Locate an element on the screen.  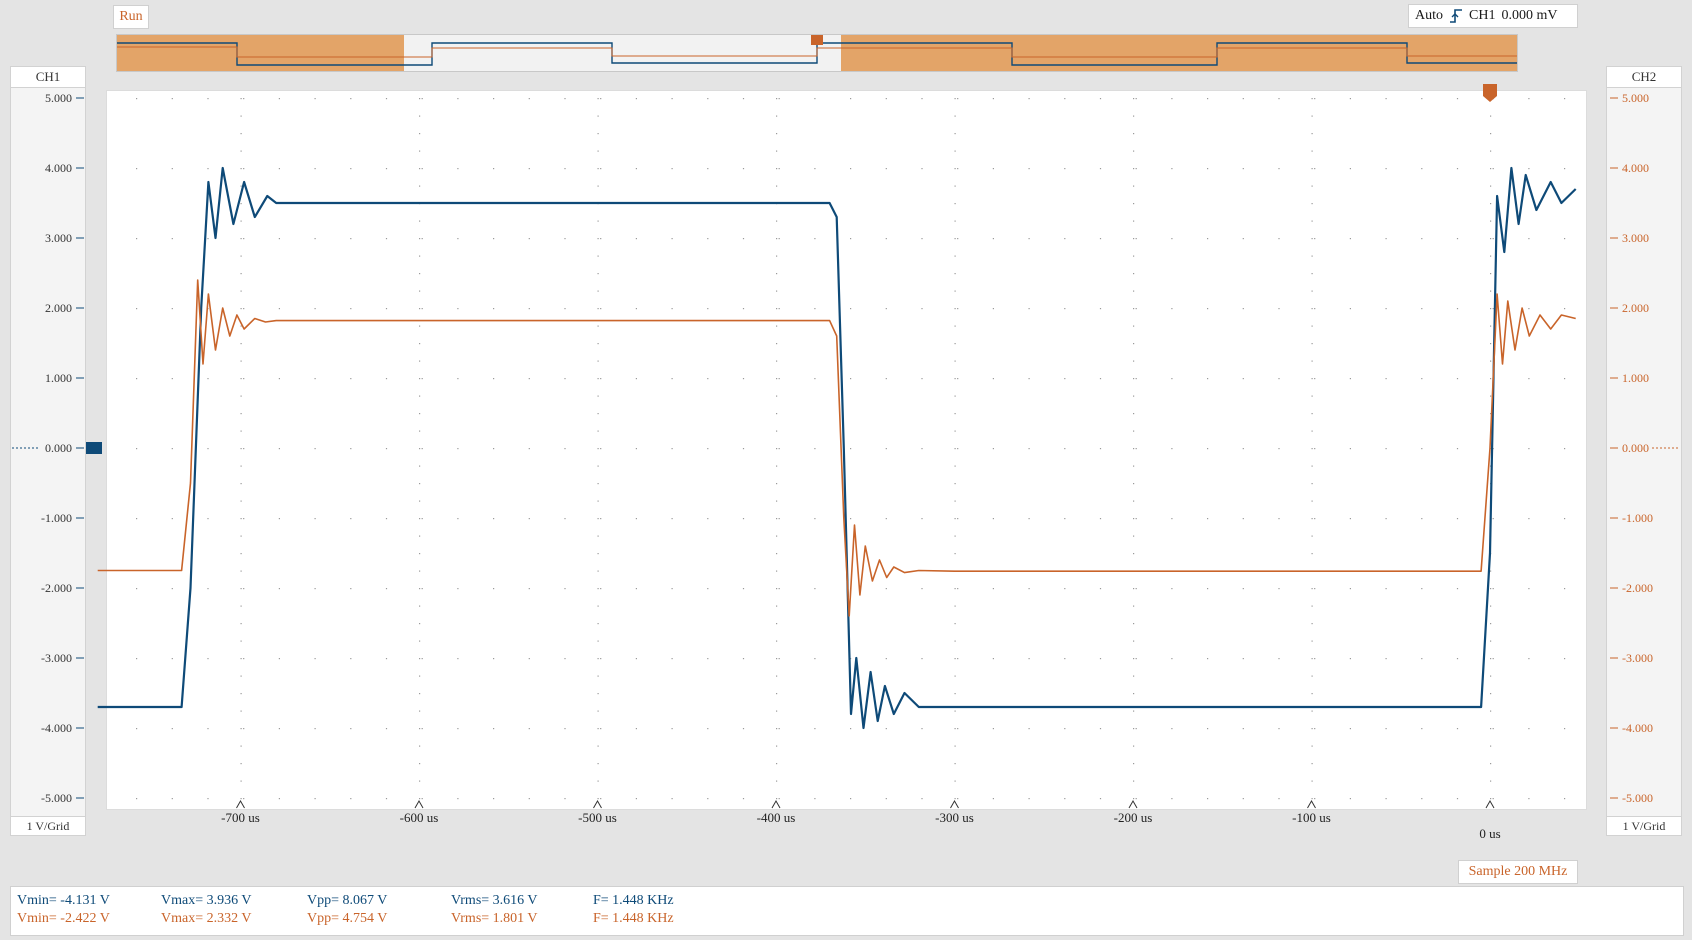
ch2-y-tick-label: -4.000 is located at coordinates (1637, 728).